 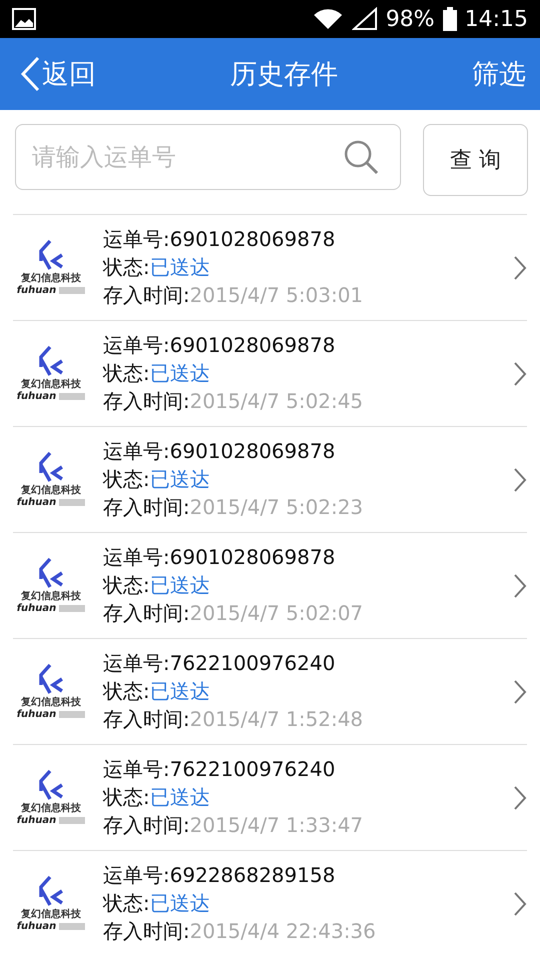 I want to click on list-item: 复幻信息科技 fuhuan 运单号:6901028069878 状态:已送达 存入时间:2015/4/7 5:03:01, so click(x=270, y=267).